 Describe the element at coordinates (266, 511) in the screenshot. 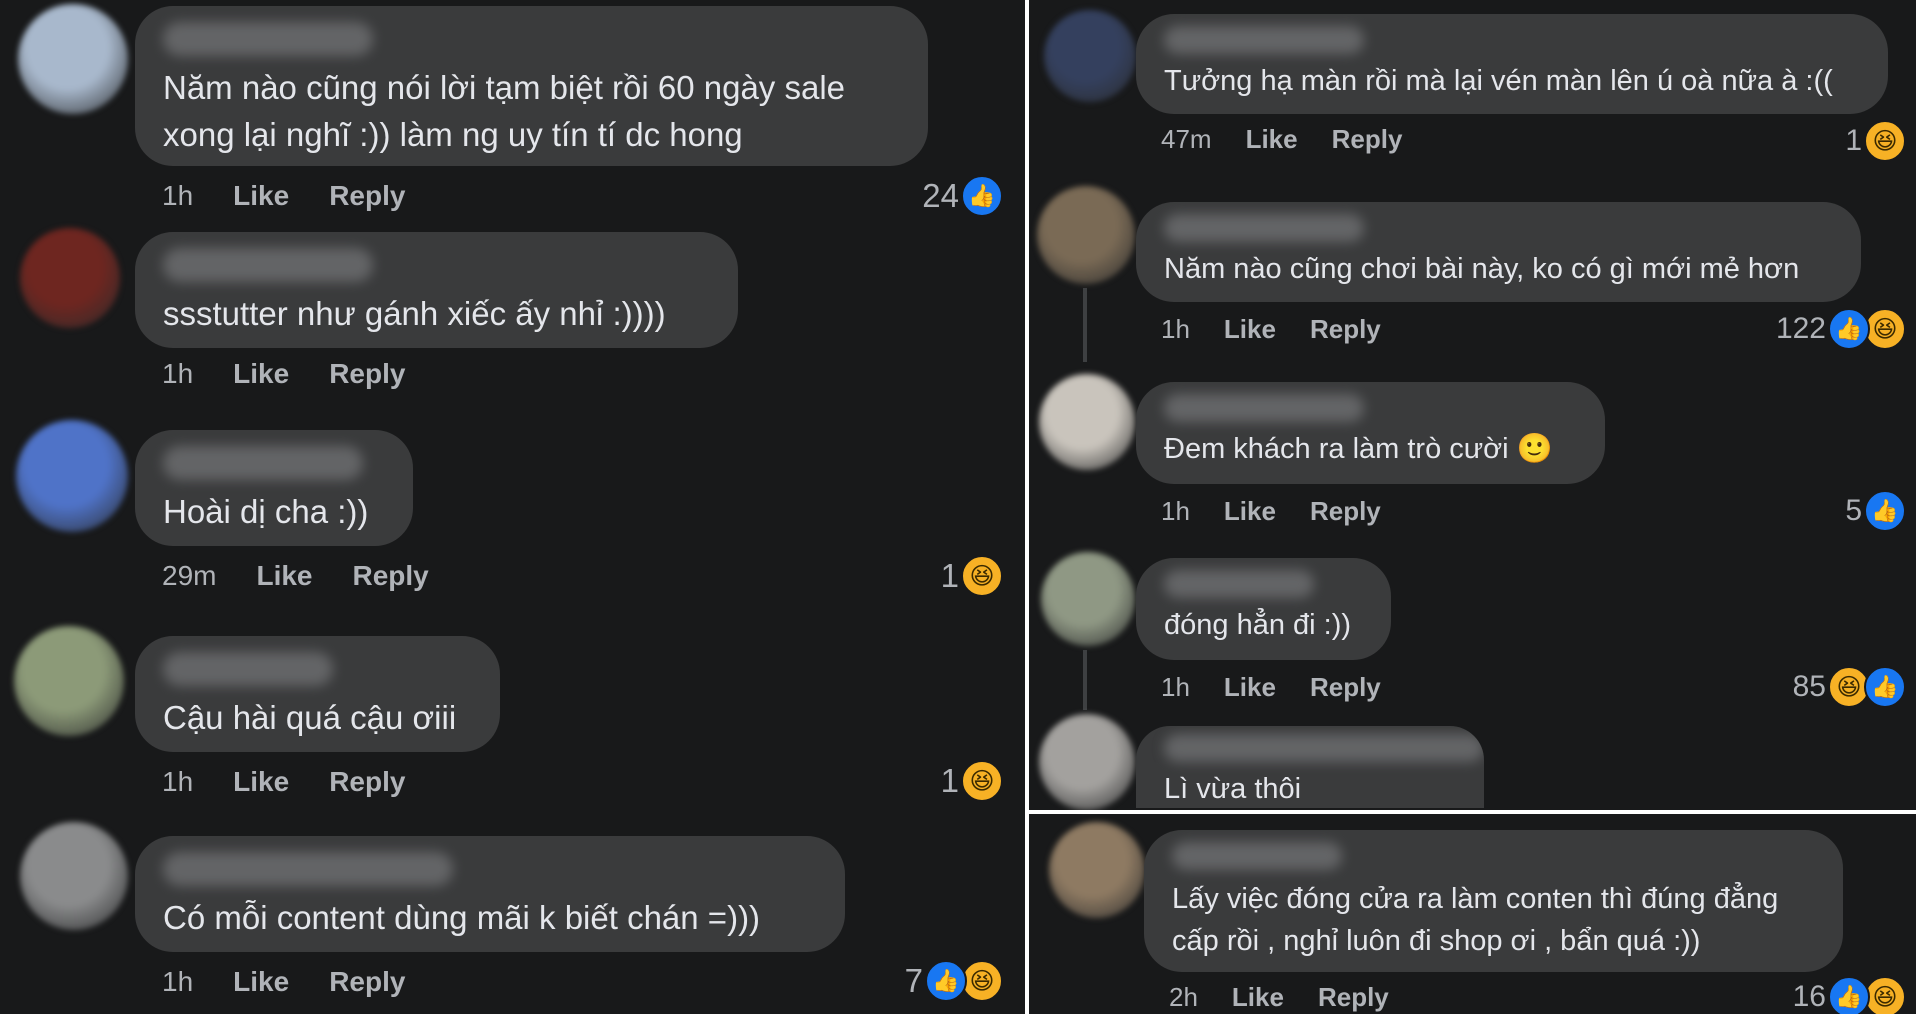

I see `comment-text: Hoài dị cha :))` at that location.